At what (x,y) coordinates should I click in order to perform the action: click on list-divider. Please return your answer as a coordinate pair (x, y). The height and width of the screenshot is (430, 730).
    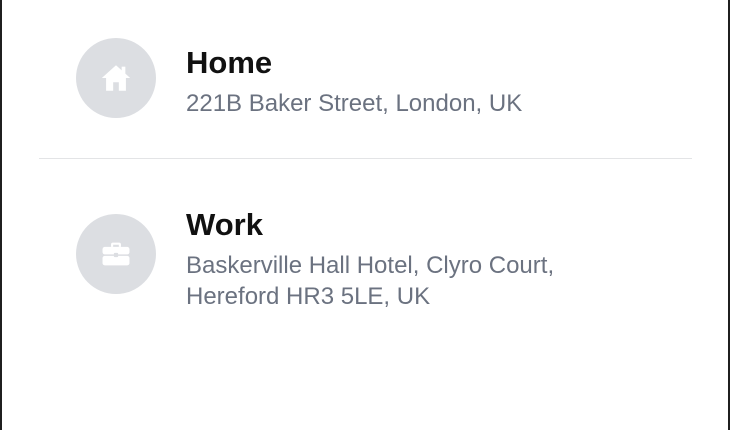
    Looking at the image, I should click on (365, 158).